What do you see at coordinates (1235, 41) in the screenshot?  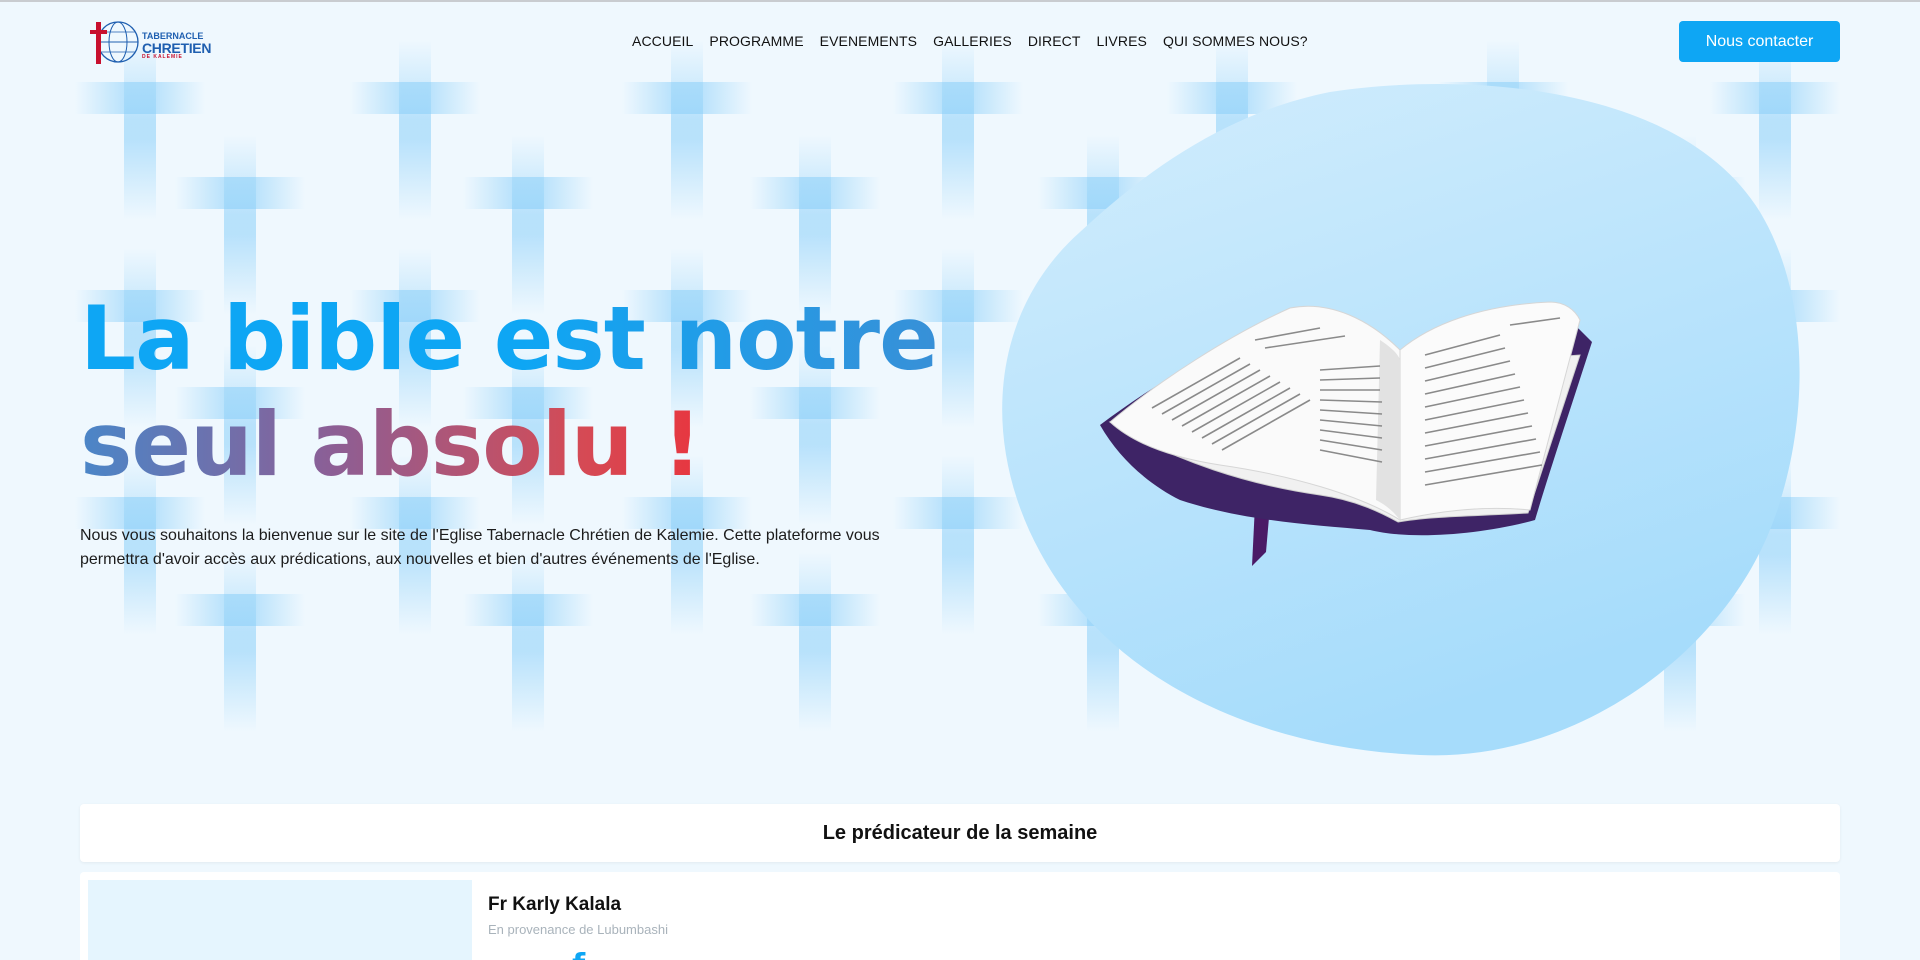 I see `nav-qui-sommes-nous: QUI SOMMES NOUS?` at bounding box center [1235, 41].